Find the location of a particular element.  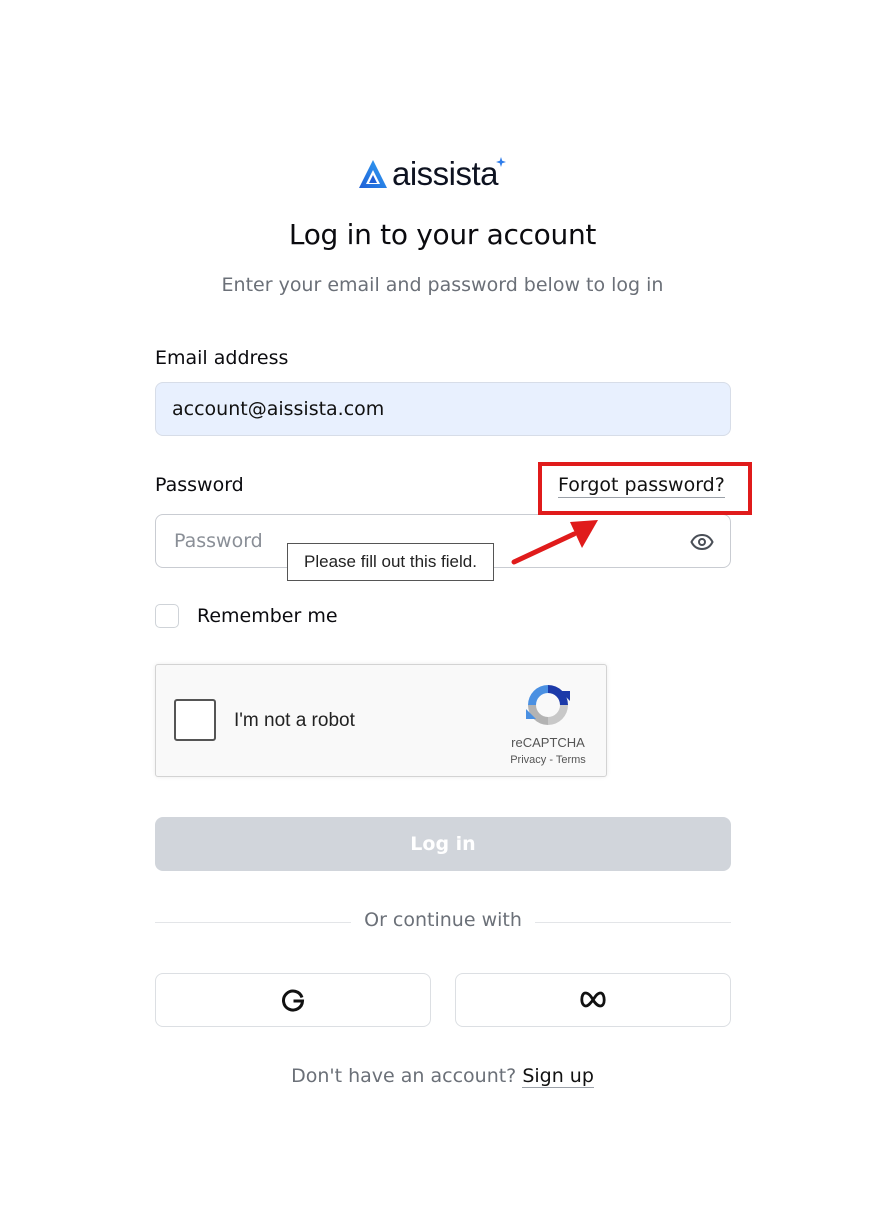

password-label: Password is located at coordinates (199, 485).